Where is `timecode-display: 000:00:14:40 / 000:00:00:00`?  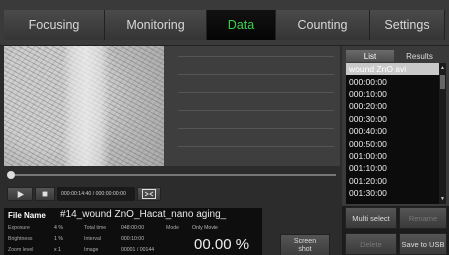
timecode-display: 000:00:14:40 / 000:00:00:00 is located at coordinates (96, 194).